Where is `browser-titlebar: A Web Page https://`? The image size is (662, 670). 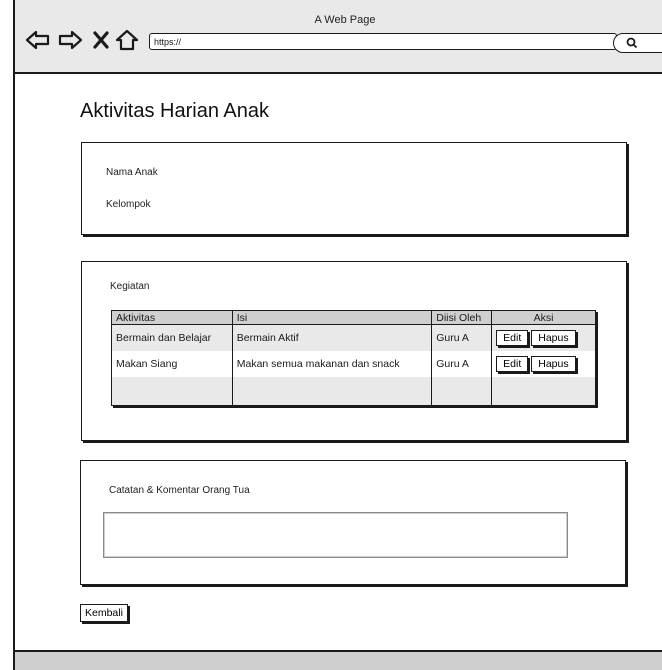
browser-titlebar: A Web Page https:// is located at coordinates (338, 37).